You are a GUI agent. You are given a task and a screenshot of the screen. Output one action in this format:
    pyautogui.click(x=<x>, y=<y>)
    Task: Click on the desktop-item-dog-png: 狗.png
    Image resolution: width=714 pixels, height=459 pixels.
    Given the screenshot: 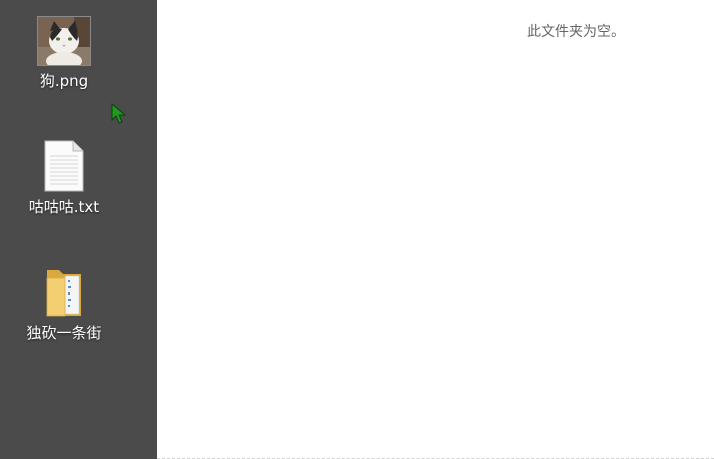 What is the action you would take?
    pyautogui.click(x=64, y=53)
    